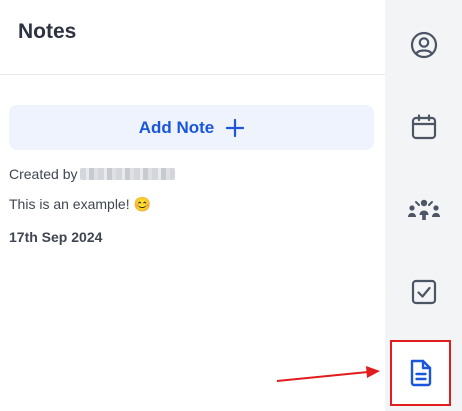  Describe the element at coordinates (56, 237) in the screenshot. I see `note-date: 17th Sep 2024` at that location.